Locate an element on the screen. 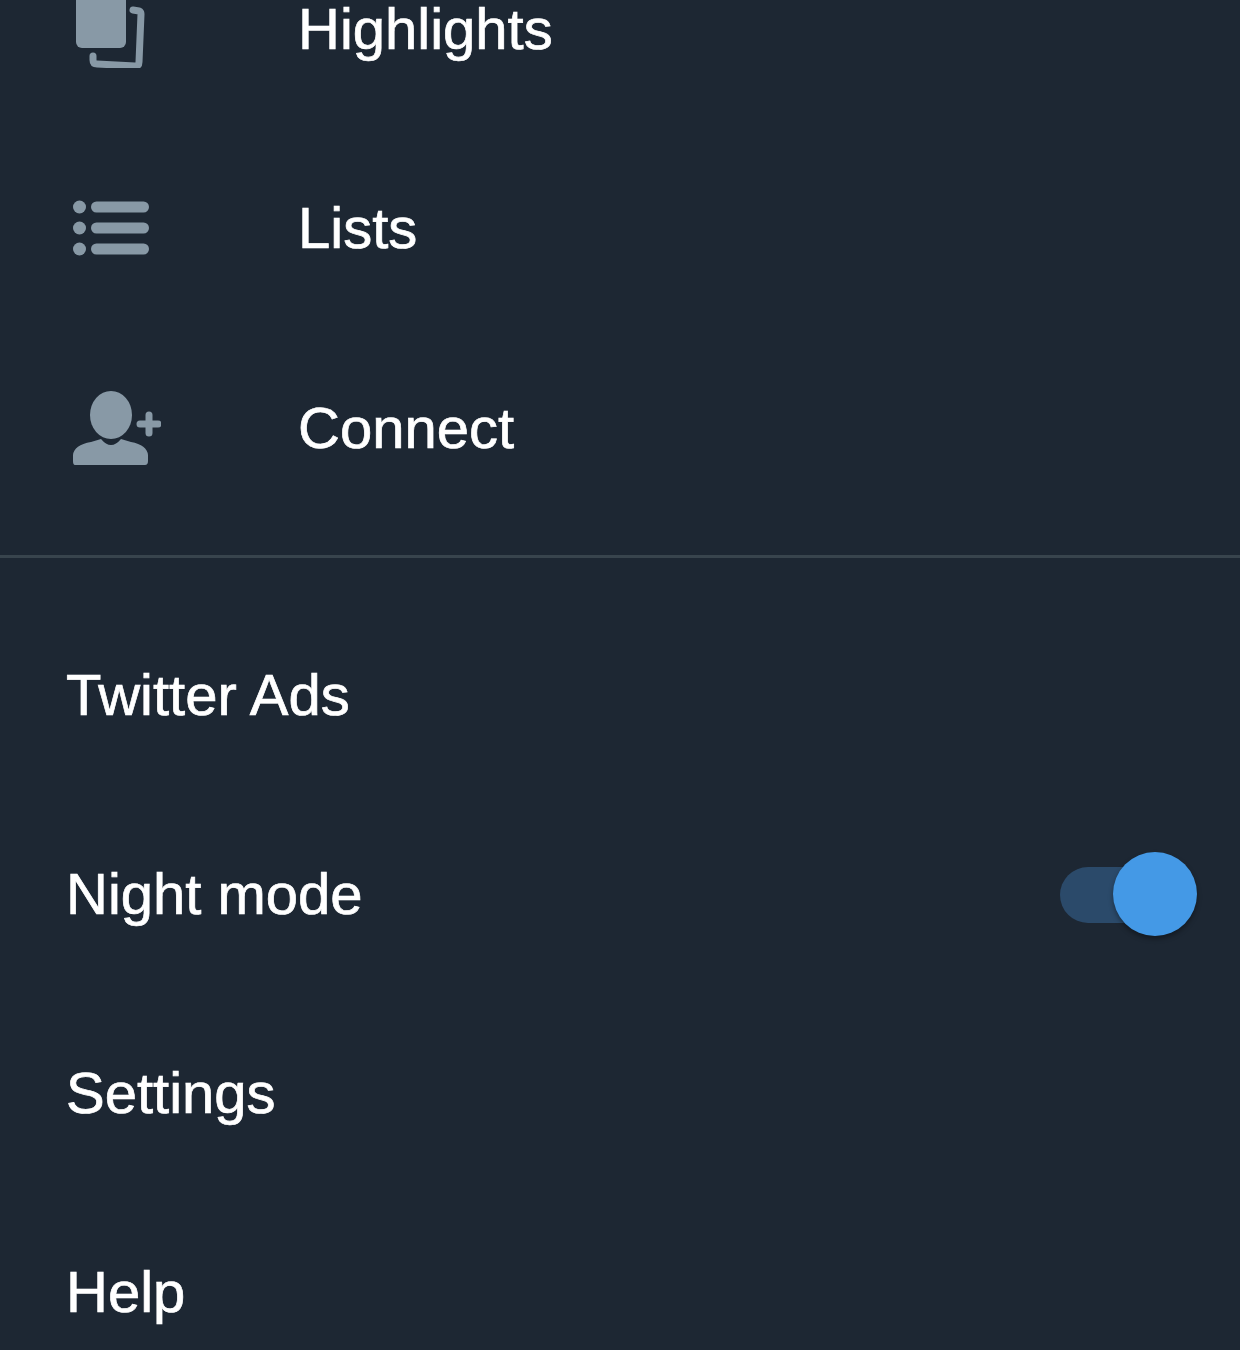  person-add-icon is located at coordinates (117, 428).